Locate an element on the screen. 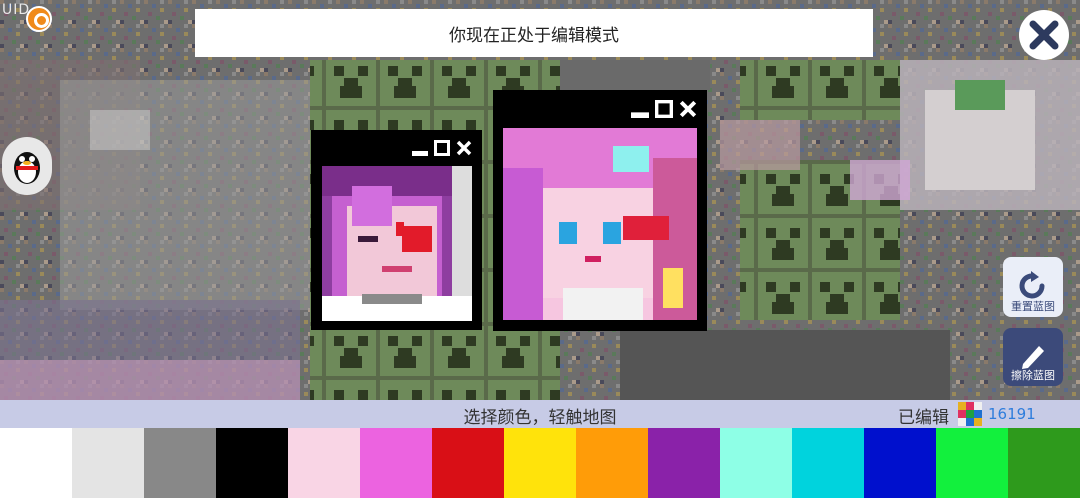 This screenshot has height=498, width=1080. blueprint-preview-right is located at coordinates (600, 224).